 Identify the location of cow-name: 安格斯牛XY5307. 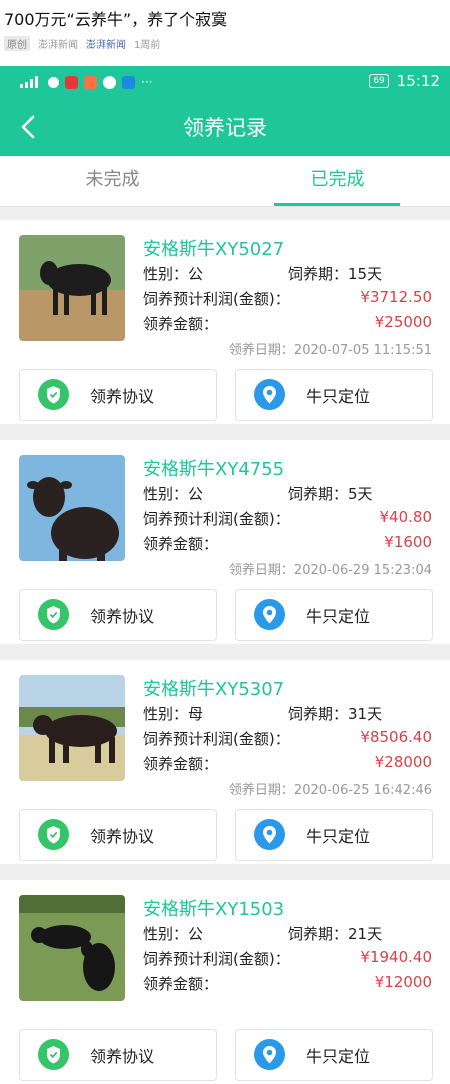
(213, 688).